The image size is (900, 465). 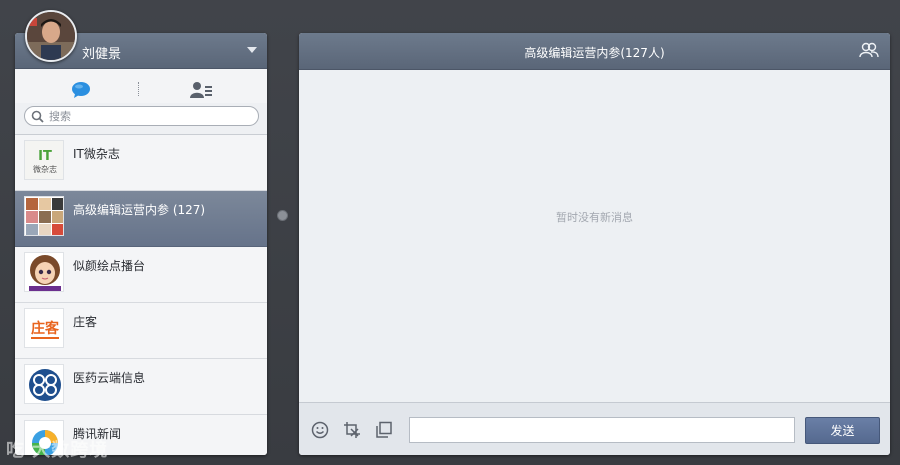 I want to click on group-members-icon, so click(x=869, y=50).